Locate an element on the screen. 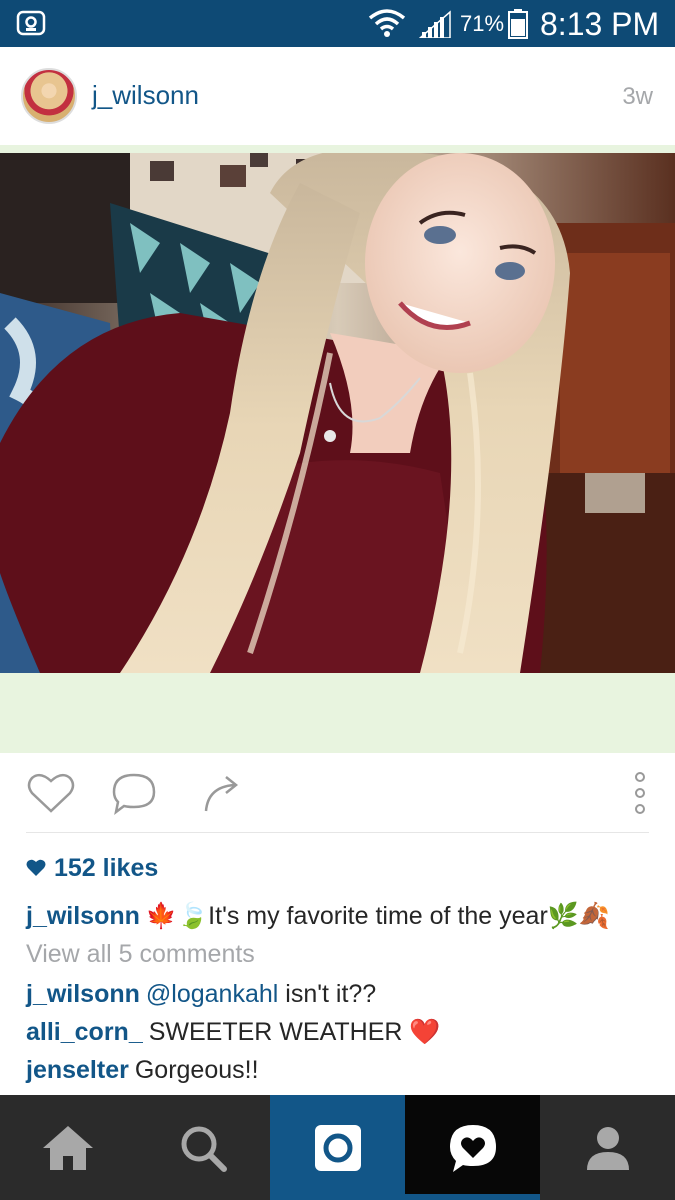  likes-label: 152 likes is located at coordinates (106, 867).